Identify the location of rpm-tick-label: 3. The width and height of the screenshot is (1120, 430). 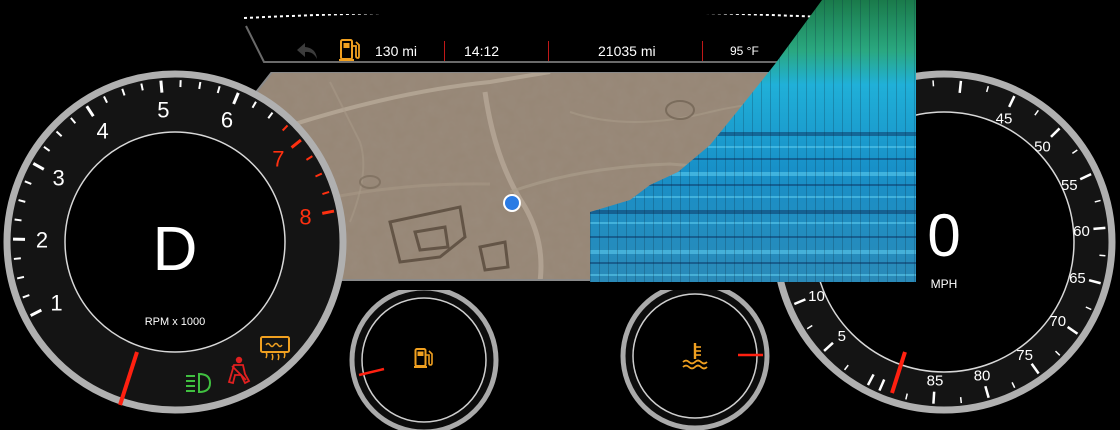
(59, 178).